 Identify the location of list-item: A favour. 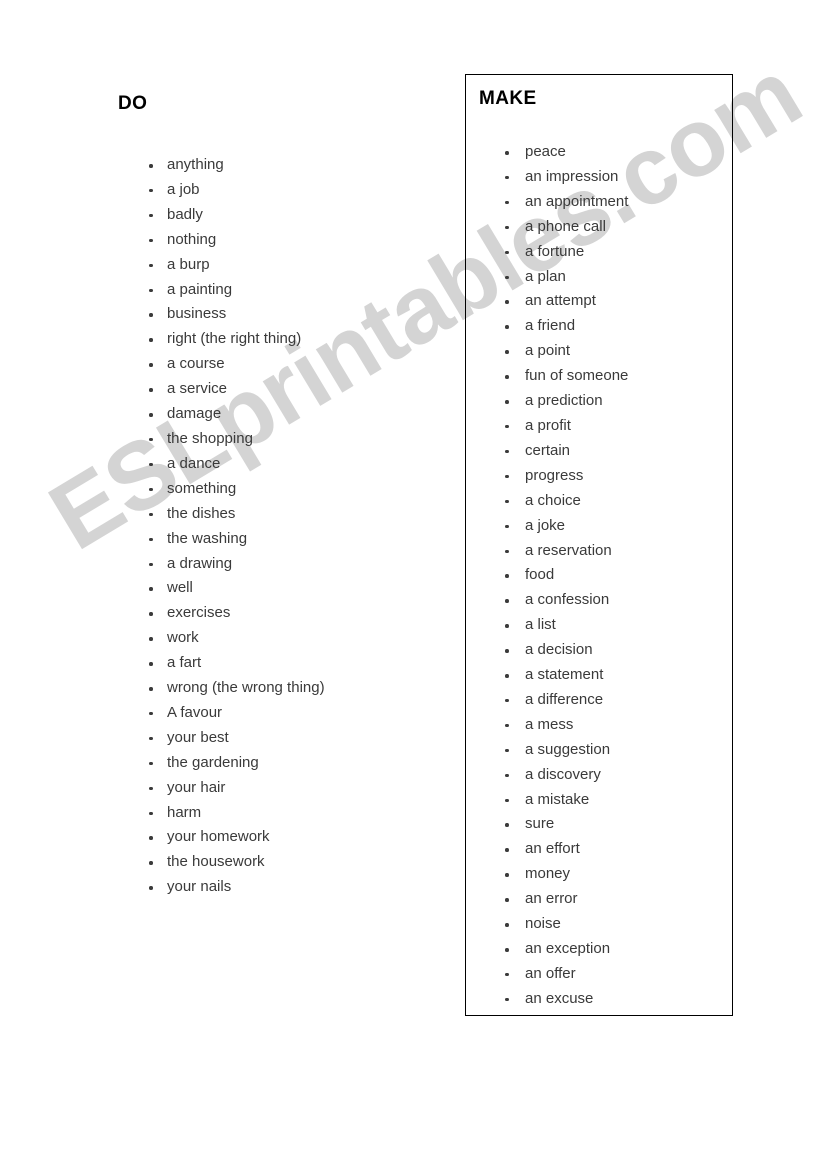
(283, 713).